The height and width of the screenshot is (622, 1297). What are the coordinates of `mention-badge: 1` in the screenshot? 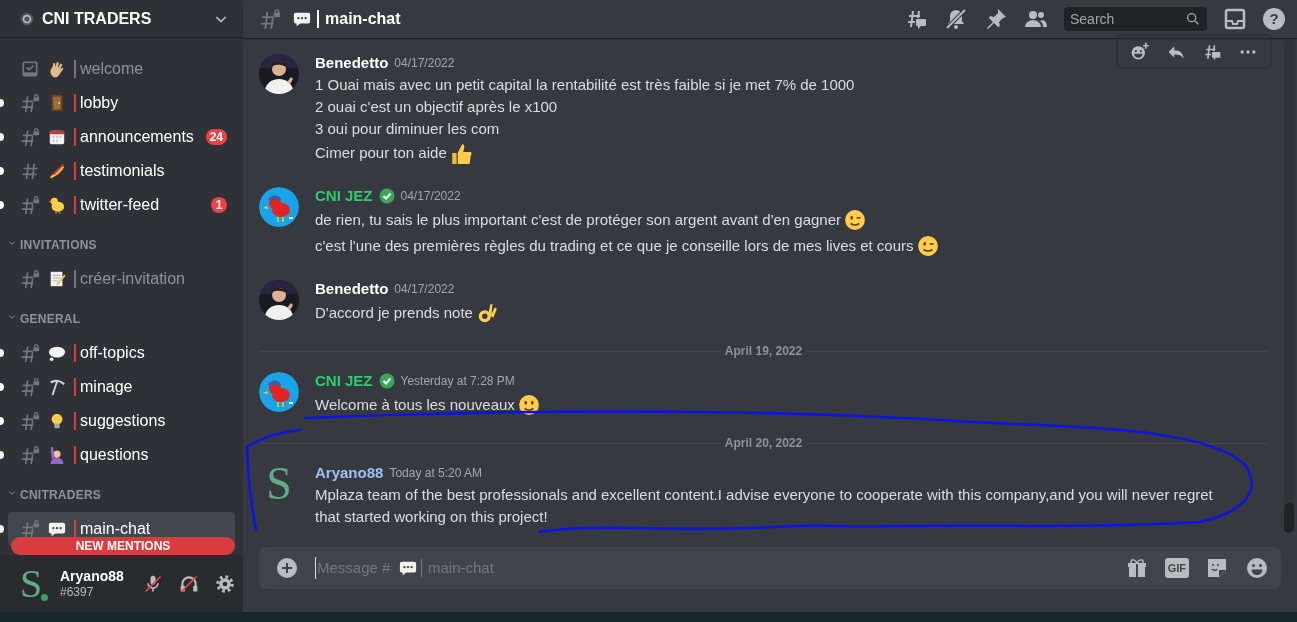 It's located at (219, 205).